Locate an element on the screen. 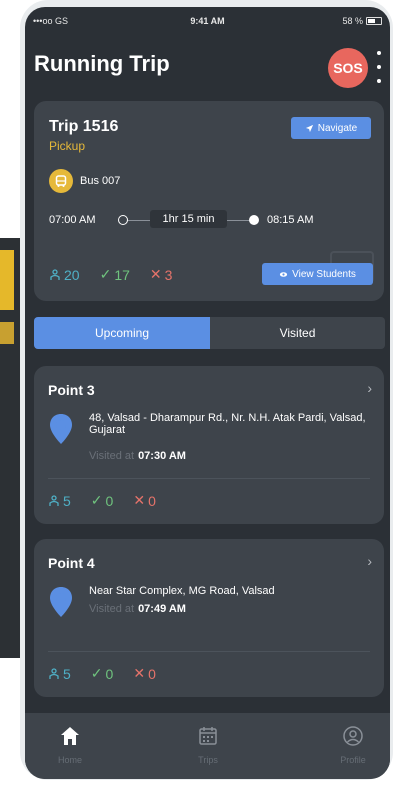 The image size is (396, 785). arrival-time: 08:15 AM is located at coordinates (290, 220).